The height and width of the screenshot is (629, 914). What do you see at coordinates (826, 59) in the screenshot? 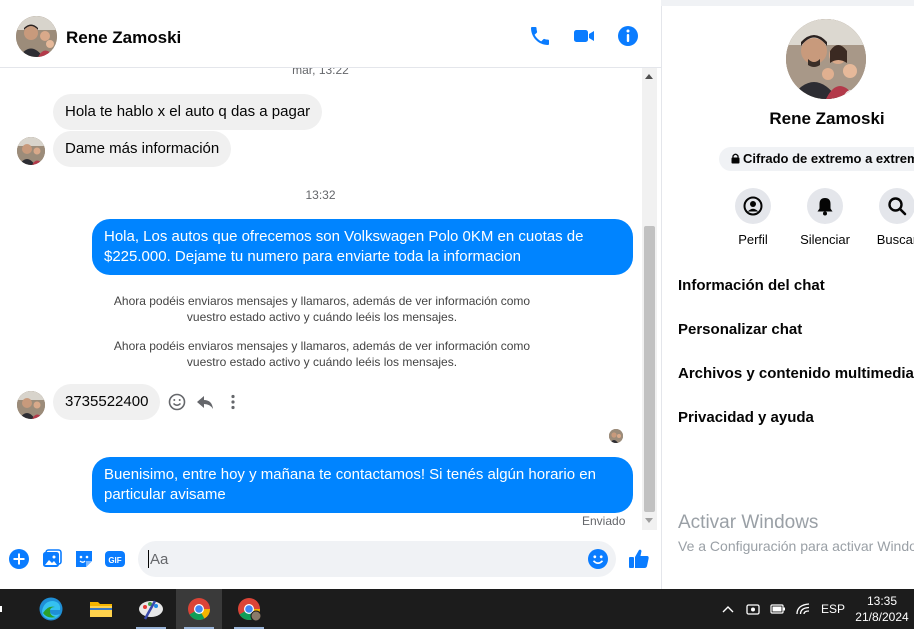
I see `panel-avatar` at bounding box center [826, 59].